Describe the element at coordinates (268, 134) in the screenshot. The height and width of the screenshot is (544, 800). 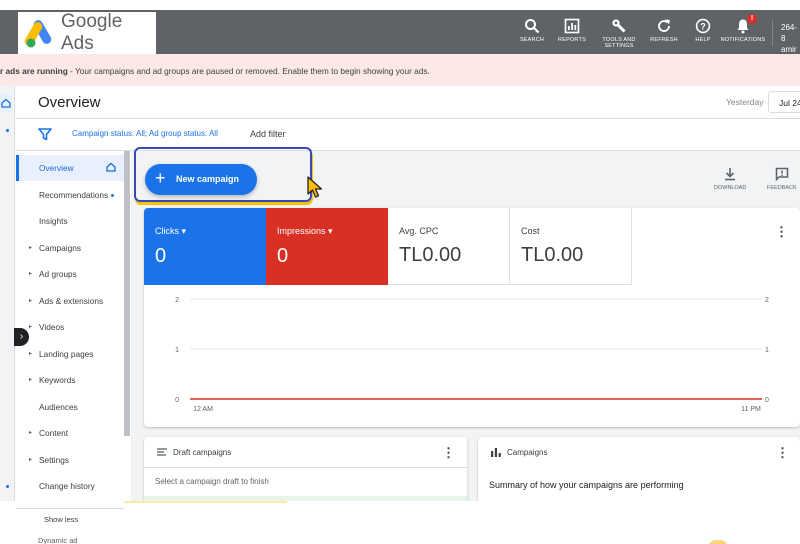
I see `add-filter-button: Add filter` at that location.